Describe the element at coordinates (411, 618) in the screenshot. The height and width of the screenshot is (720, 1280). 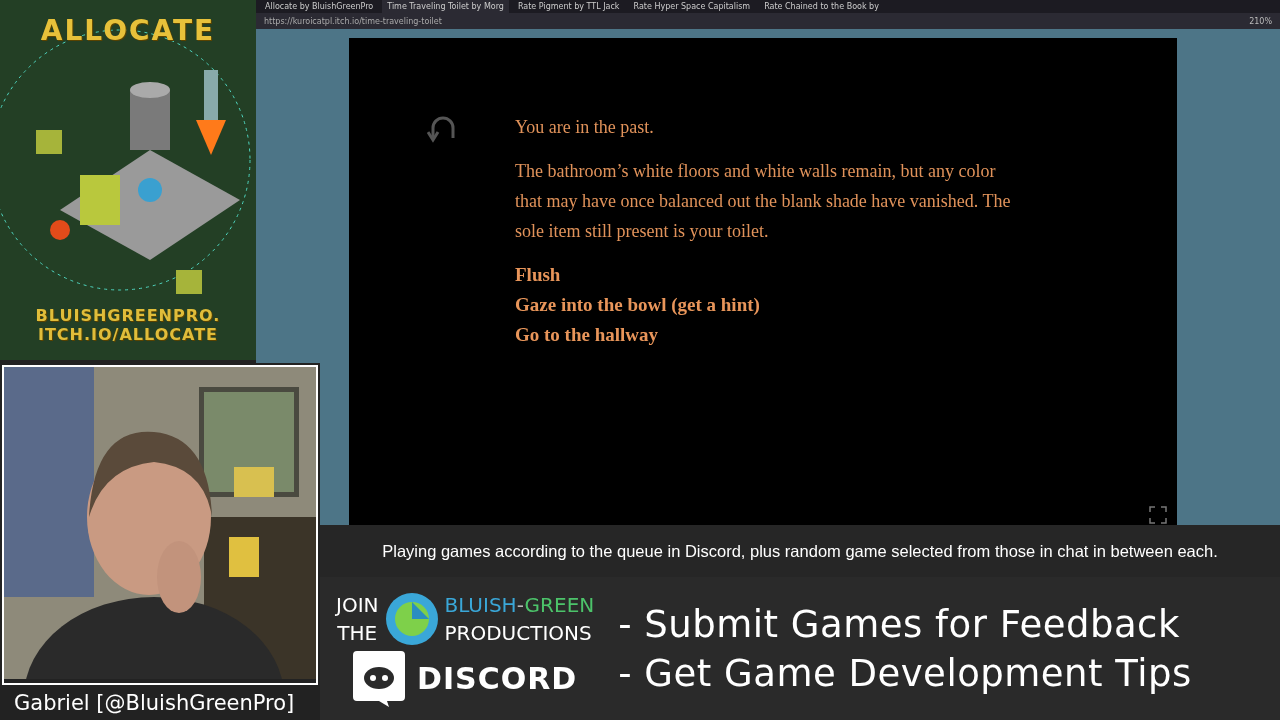
I see `aperture-logo-icon` at that location.